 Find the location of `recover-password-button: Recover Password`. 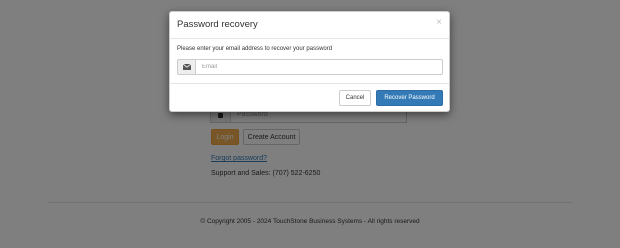

recover-password-button: Recover Password is located at coordinates (409, 98).